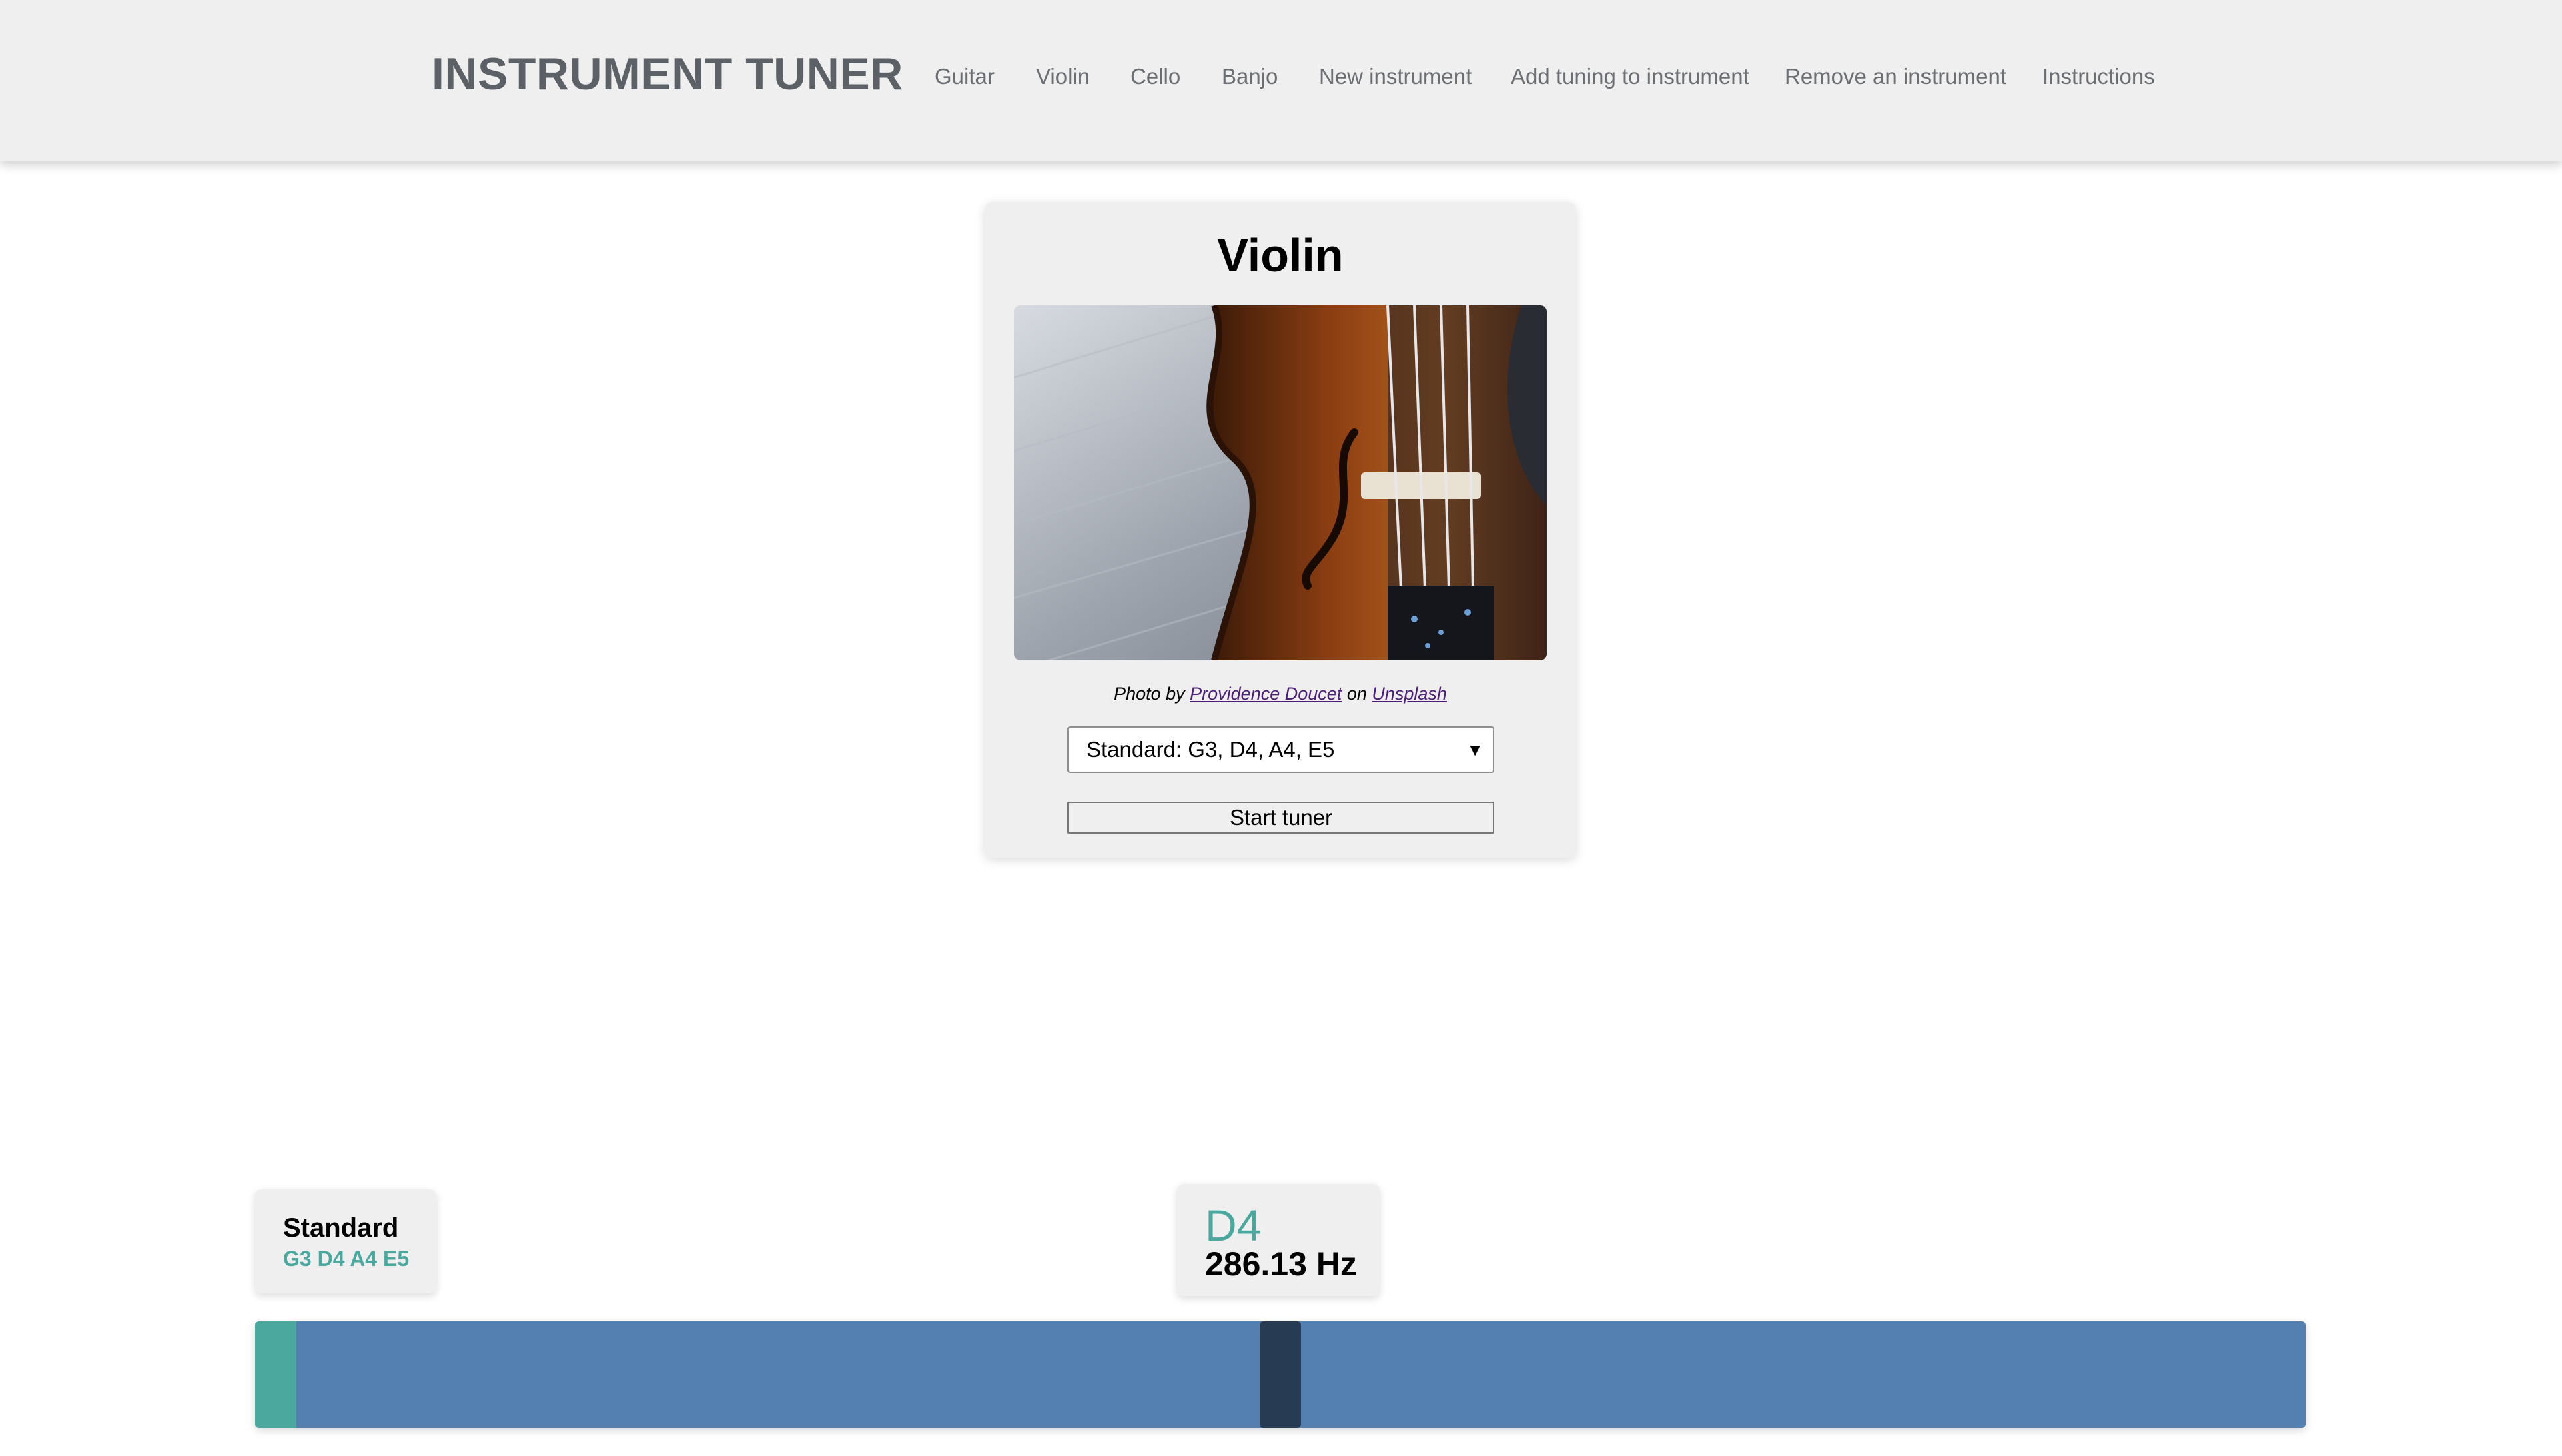 Image resolution: width=2562 pixels, height=1456 pixels. Describe the element at coordinates (1357, 694) in the screenshot. I see `photo-credit-middle: on` at that location.